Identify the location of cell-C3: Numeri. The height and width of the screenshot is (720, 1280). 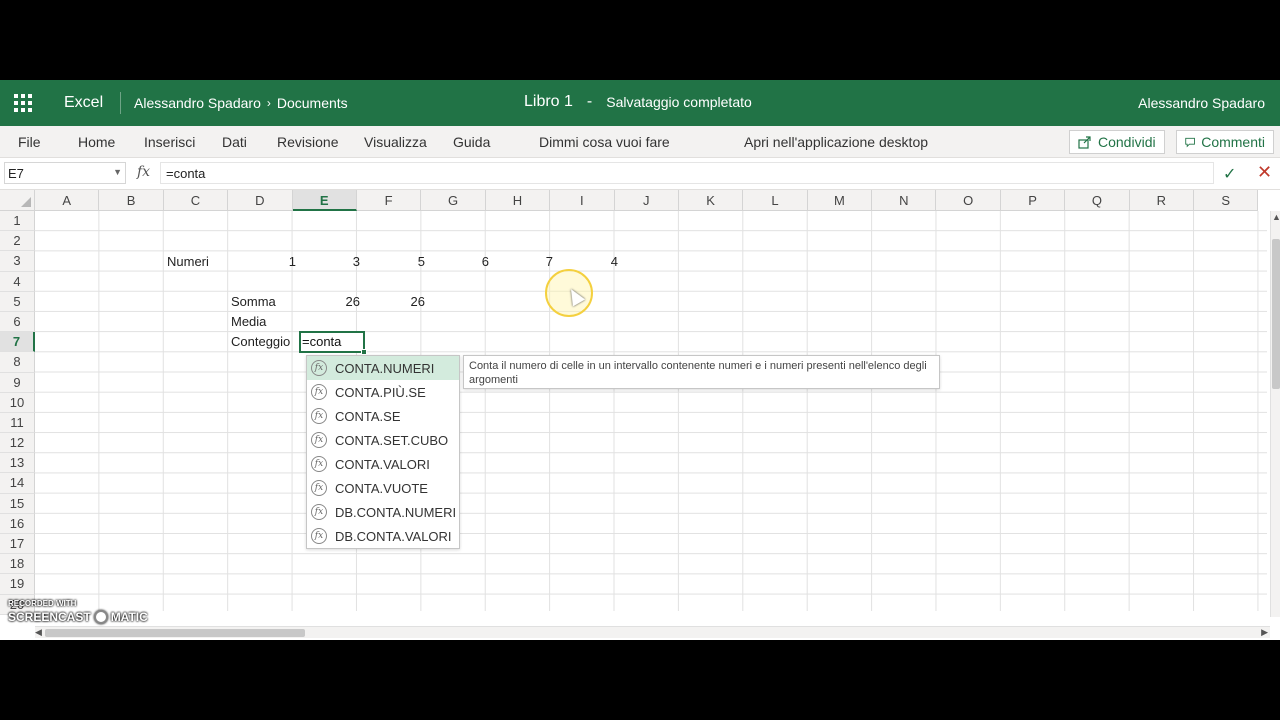
(188, 262).